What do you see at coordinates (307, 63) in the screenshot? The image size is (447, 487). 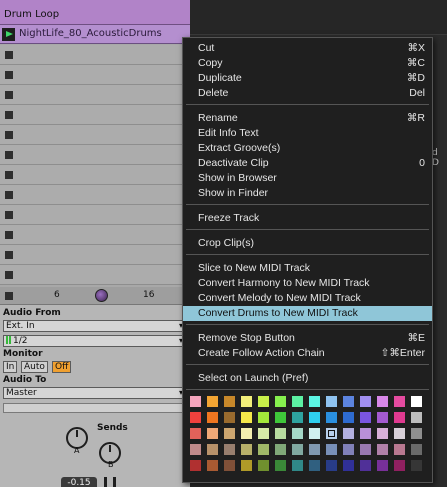 I see `menu-item-copy: Copy ⌘C` at bounding box center [307, 63].